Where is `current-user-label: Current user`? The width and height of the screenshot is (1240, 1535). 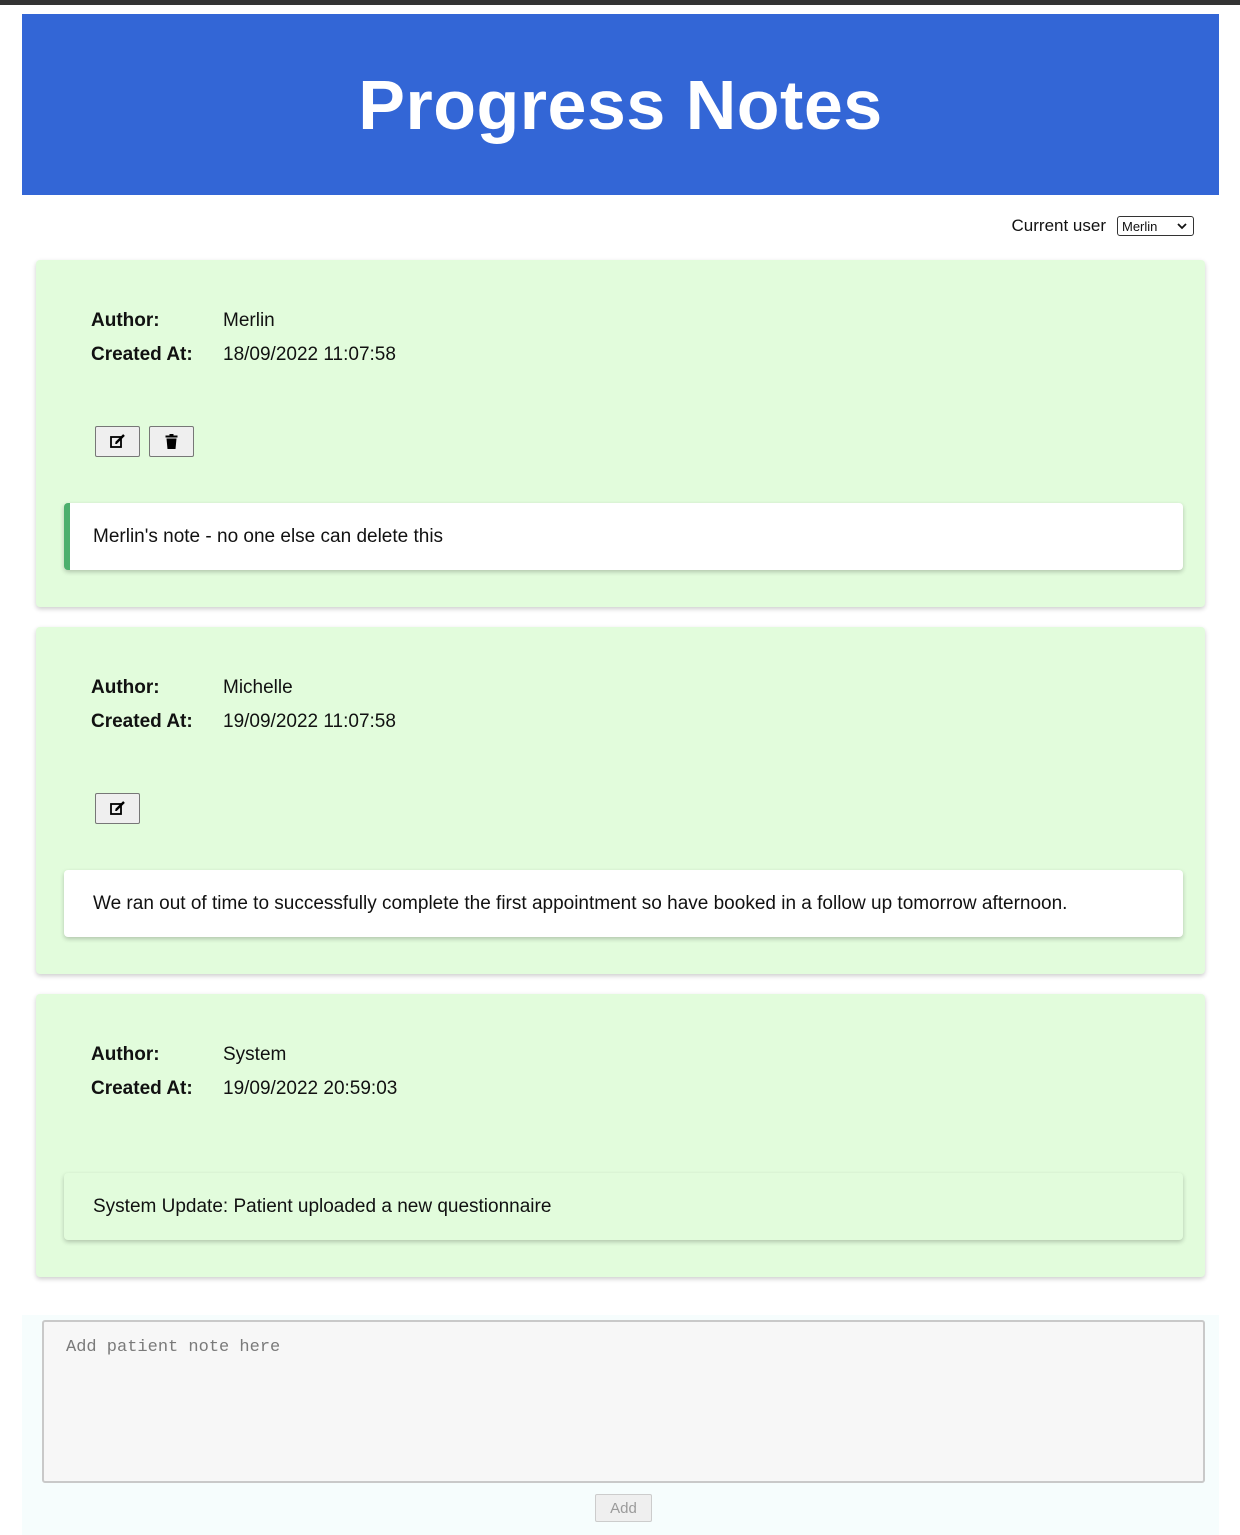 current-user-label: Current user is located at coordinates (1058, 225).